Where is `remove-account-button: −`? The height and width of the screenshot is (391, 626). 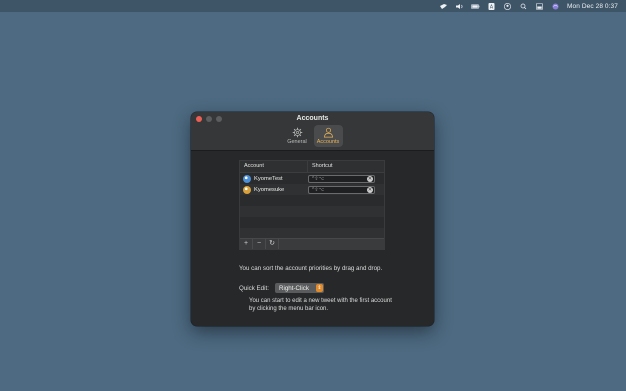
remove-account-button: − is located at coordinates (259, 244).